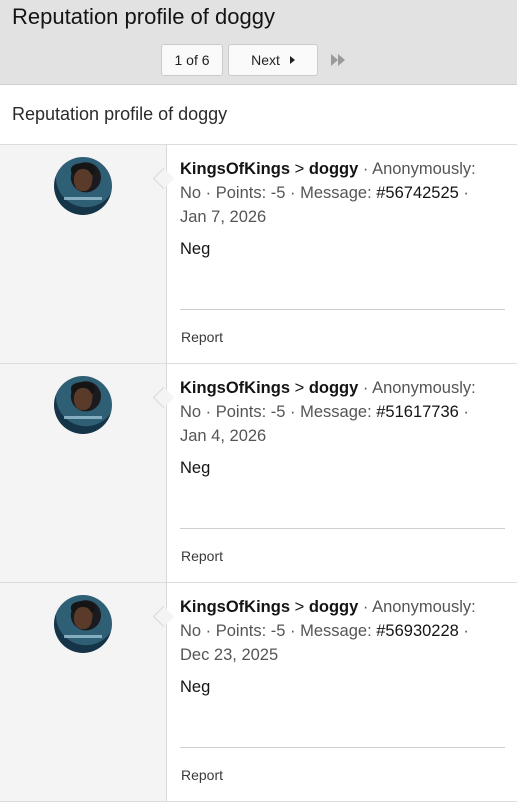 The width and height of the screenshot is (517, 802). What do you see at coordinates (192, 60) in the screenshot?
I see `page-count-button: 1 of 6` at bounding box center [192, 60].